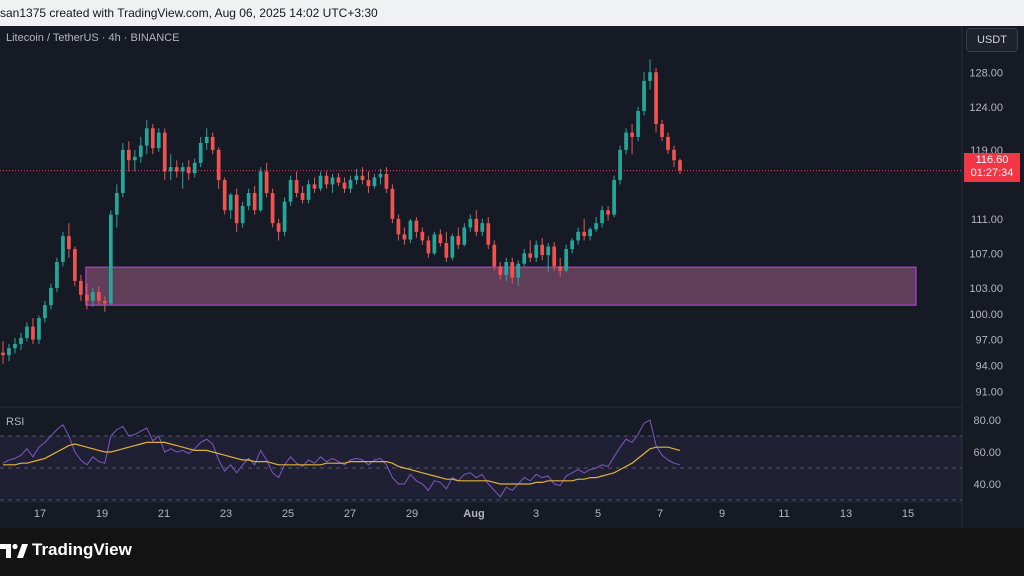 This screenshot has height=576, width=1024. I want to click on last-price-value: 116.60, so click(992, 160).